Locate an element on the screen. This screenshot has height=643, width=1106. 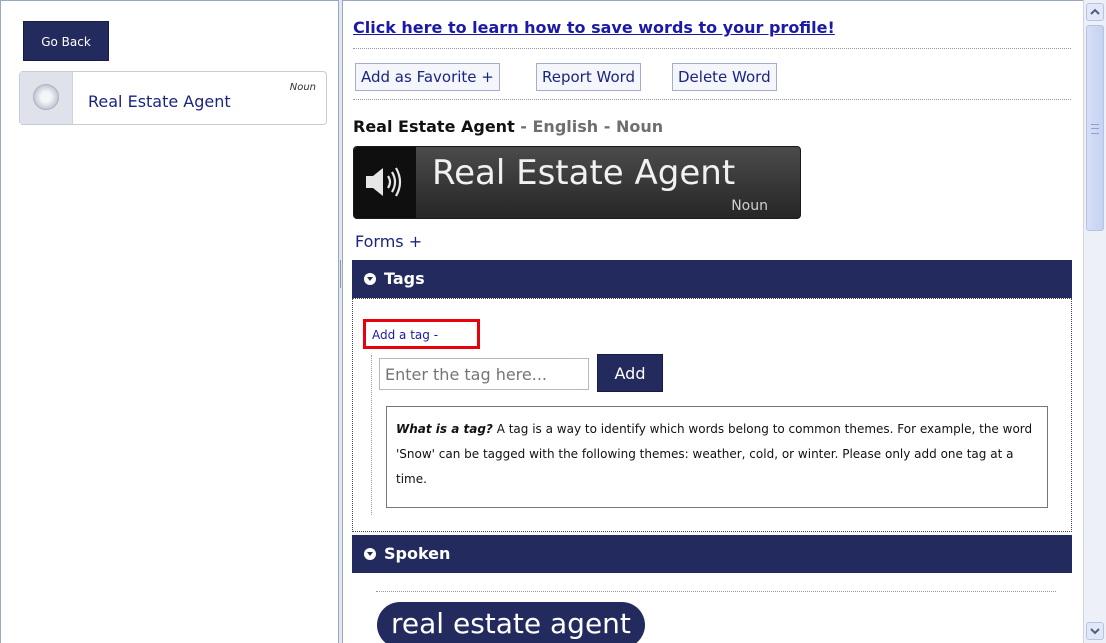
audio-word: Real Estate Agent is located at coordinates (584, 173).